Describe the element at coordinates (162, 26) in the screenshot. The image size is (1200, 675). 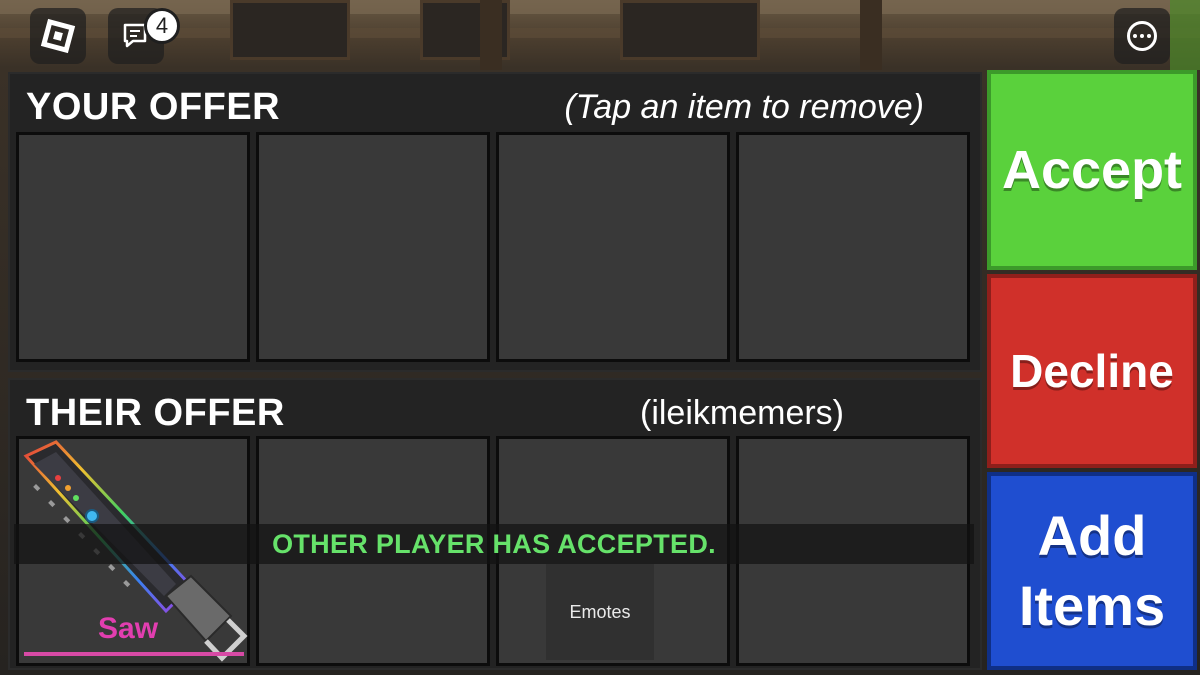
I see `chat-unread-badge: 4` at that location.